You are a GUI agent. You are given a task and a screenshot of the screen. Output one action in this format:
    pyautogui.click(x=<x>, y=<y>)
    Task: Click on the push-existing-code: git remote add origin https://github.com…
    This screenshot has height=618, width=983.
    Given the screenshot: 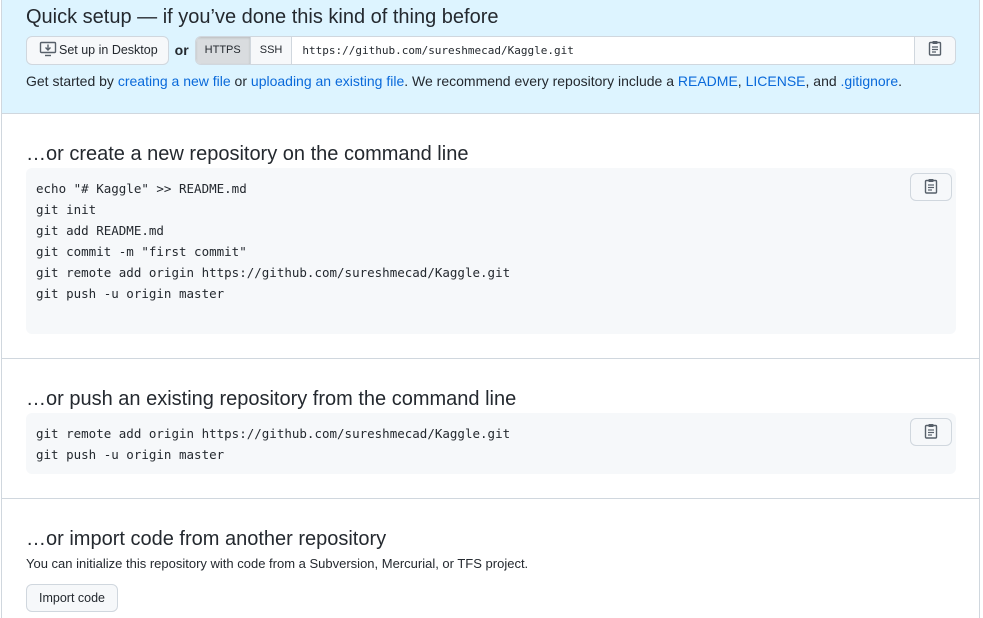 What is the action you would take?
    pyautogui.click(x=491, y=444)
    